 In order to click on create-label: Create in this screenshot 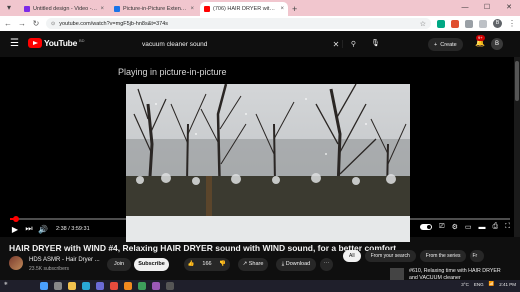, I will do `click(448, 44)`.